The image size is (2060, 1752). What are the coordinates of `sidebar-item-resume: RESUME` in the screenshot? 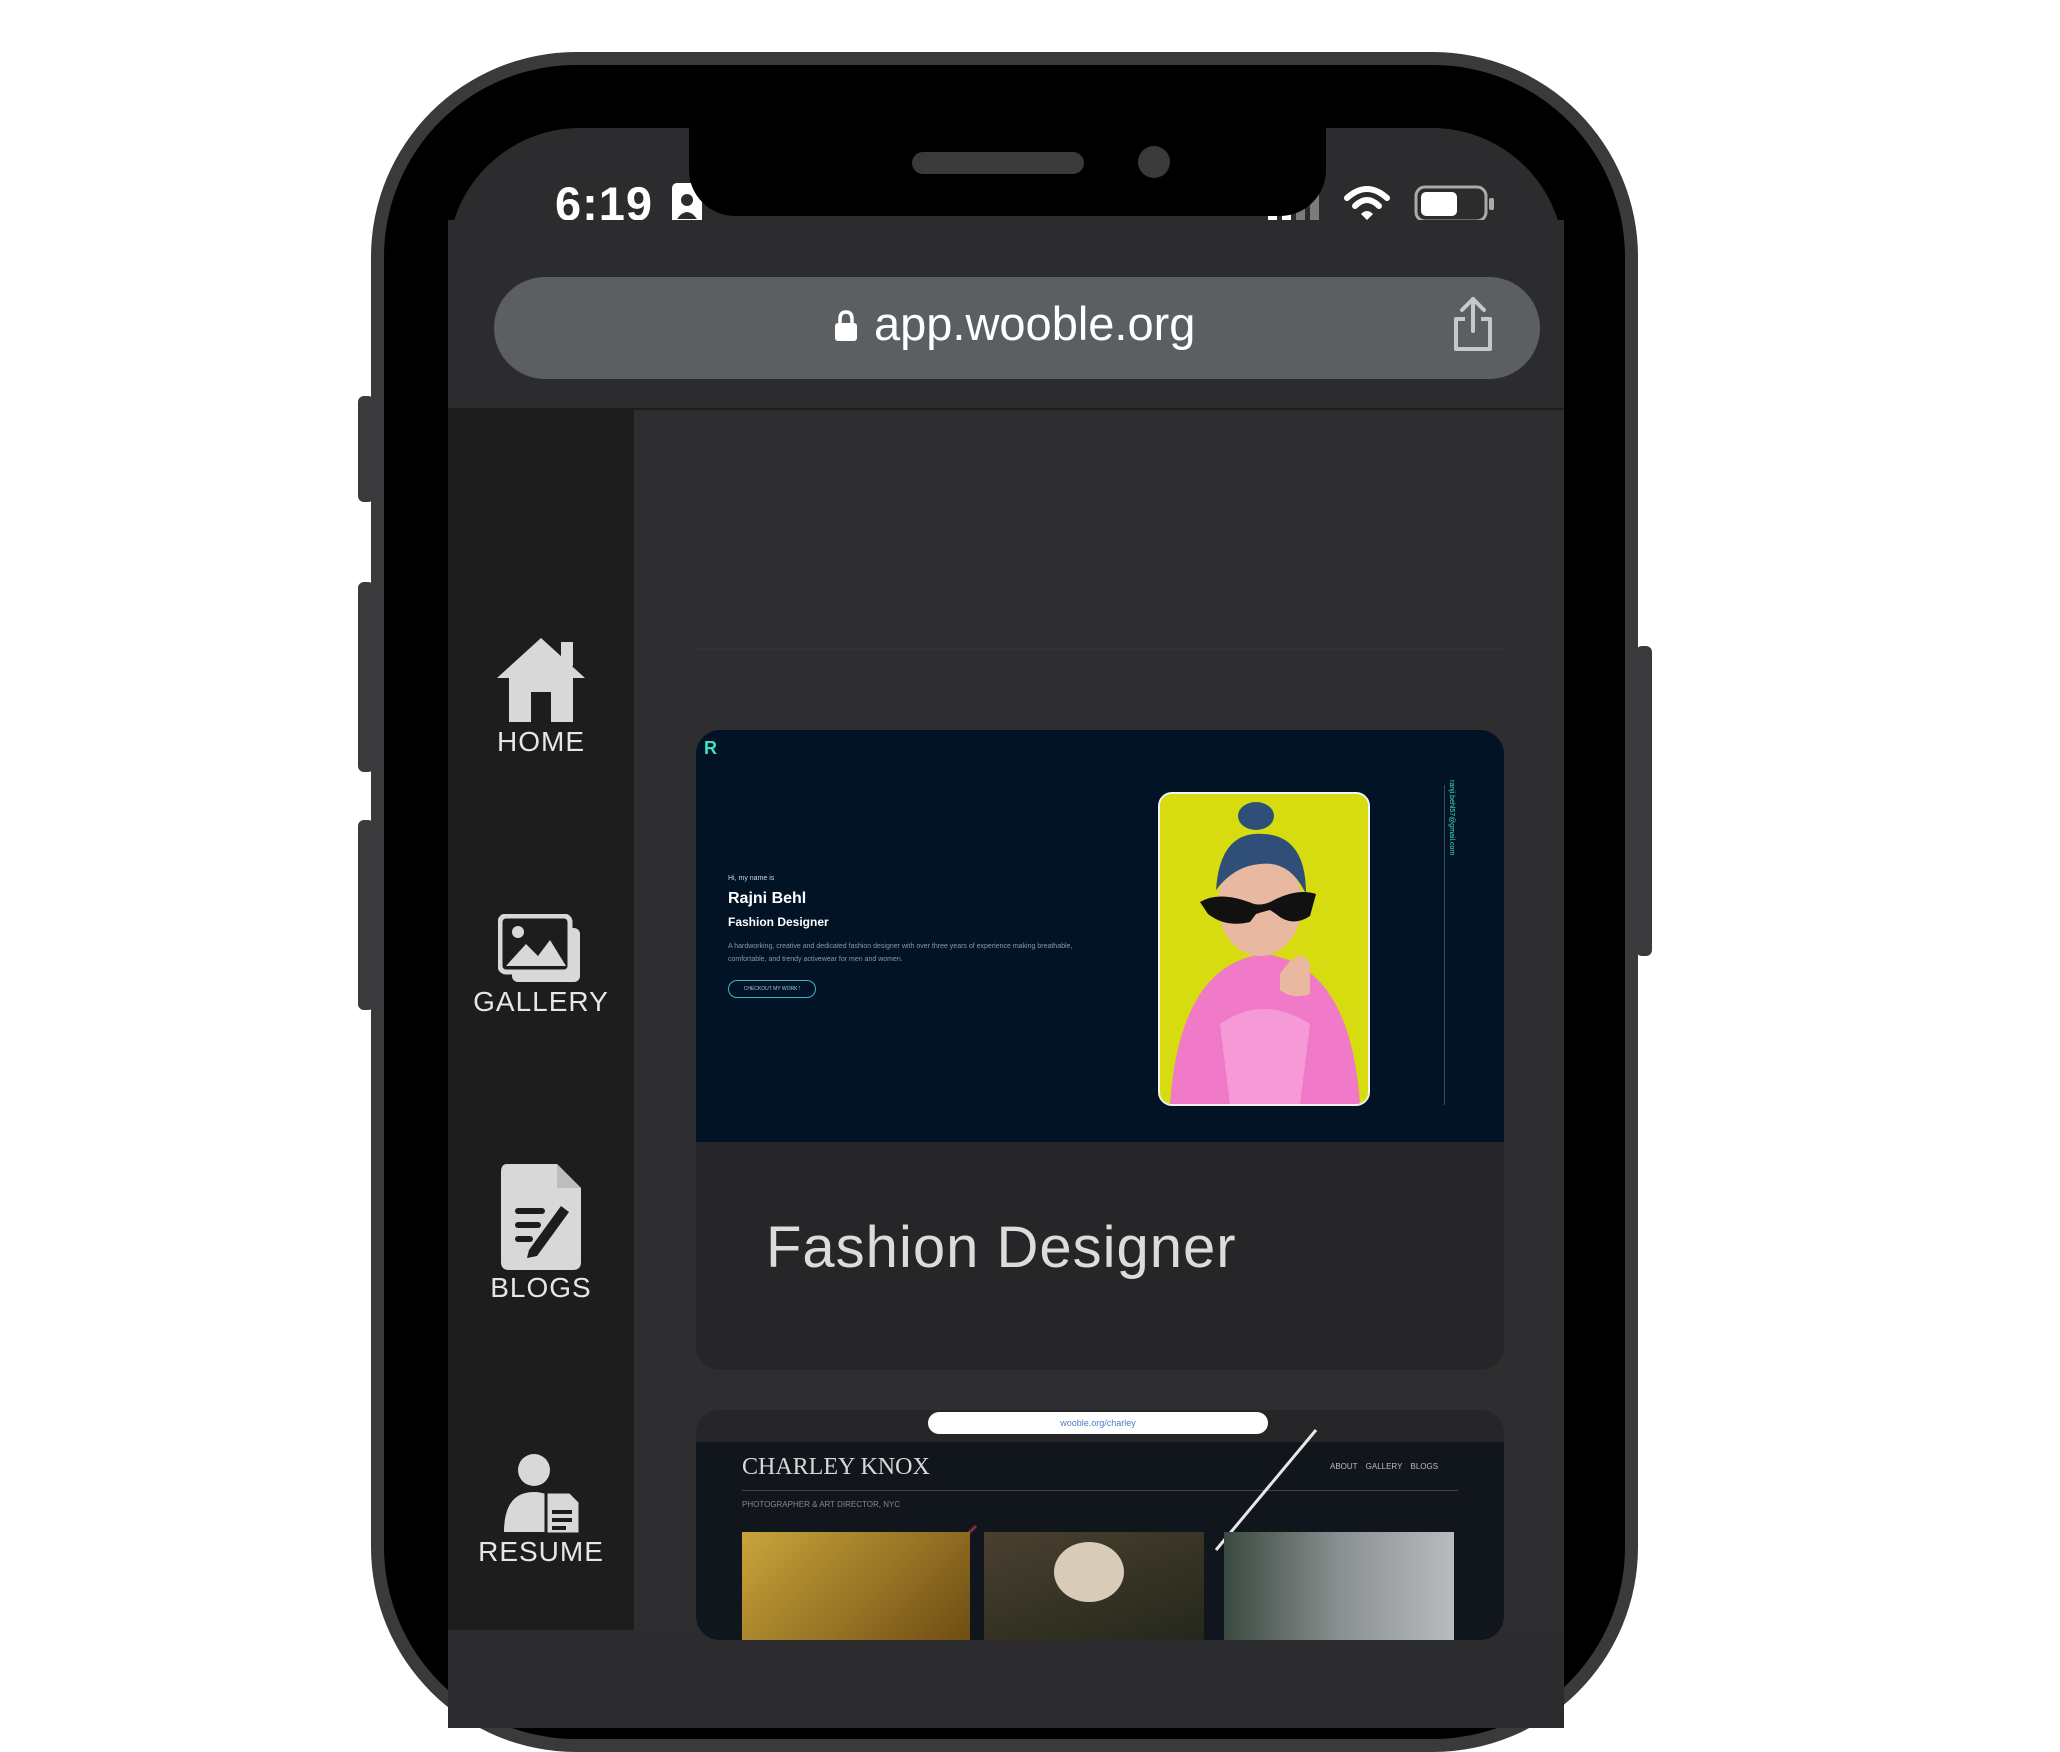 It's located at (541, 1510).